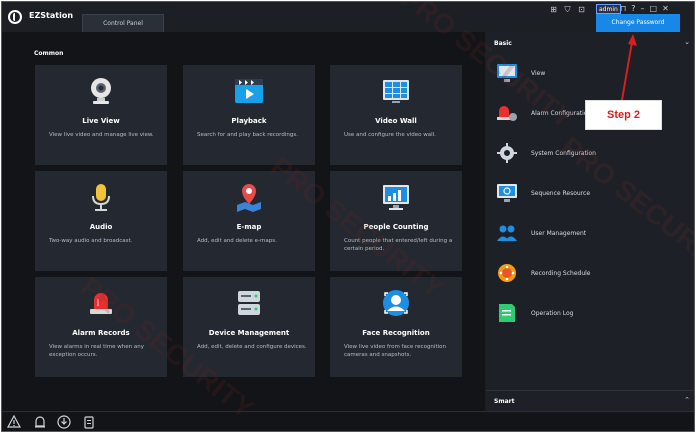  I want to click on window-controls: ⊓ ? – □ ✕, so click(644, 9).